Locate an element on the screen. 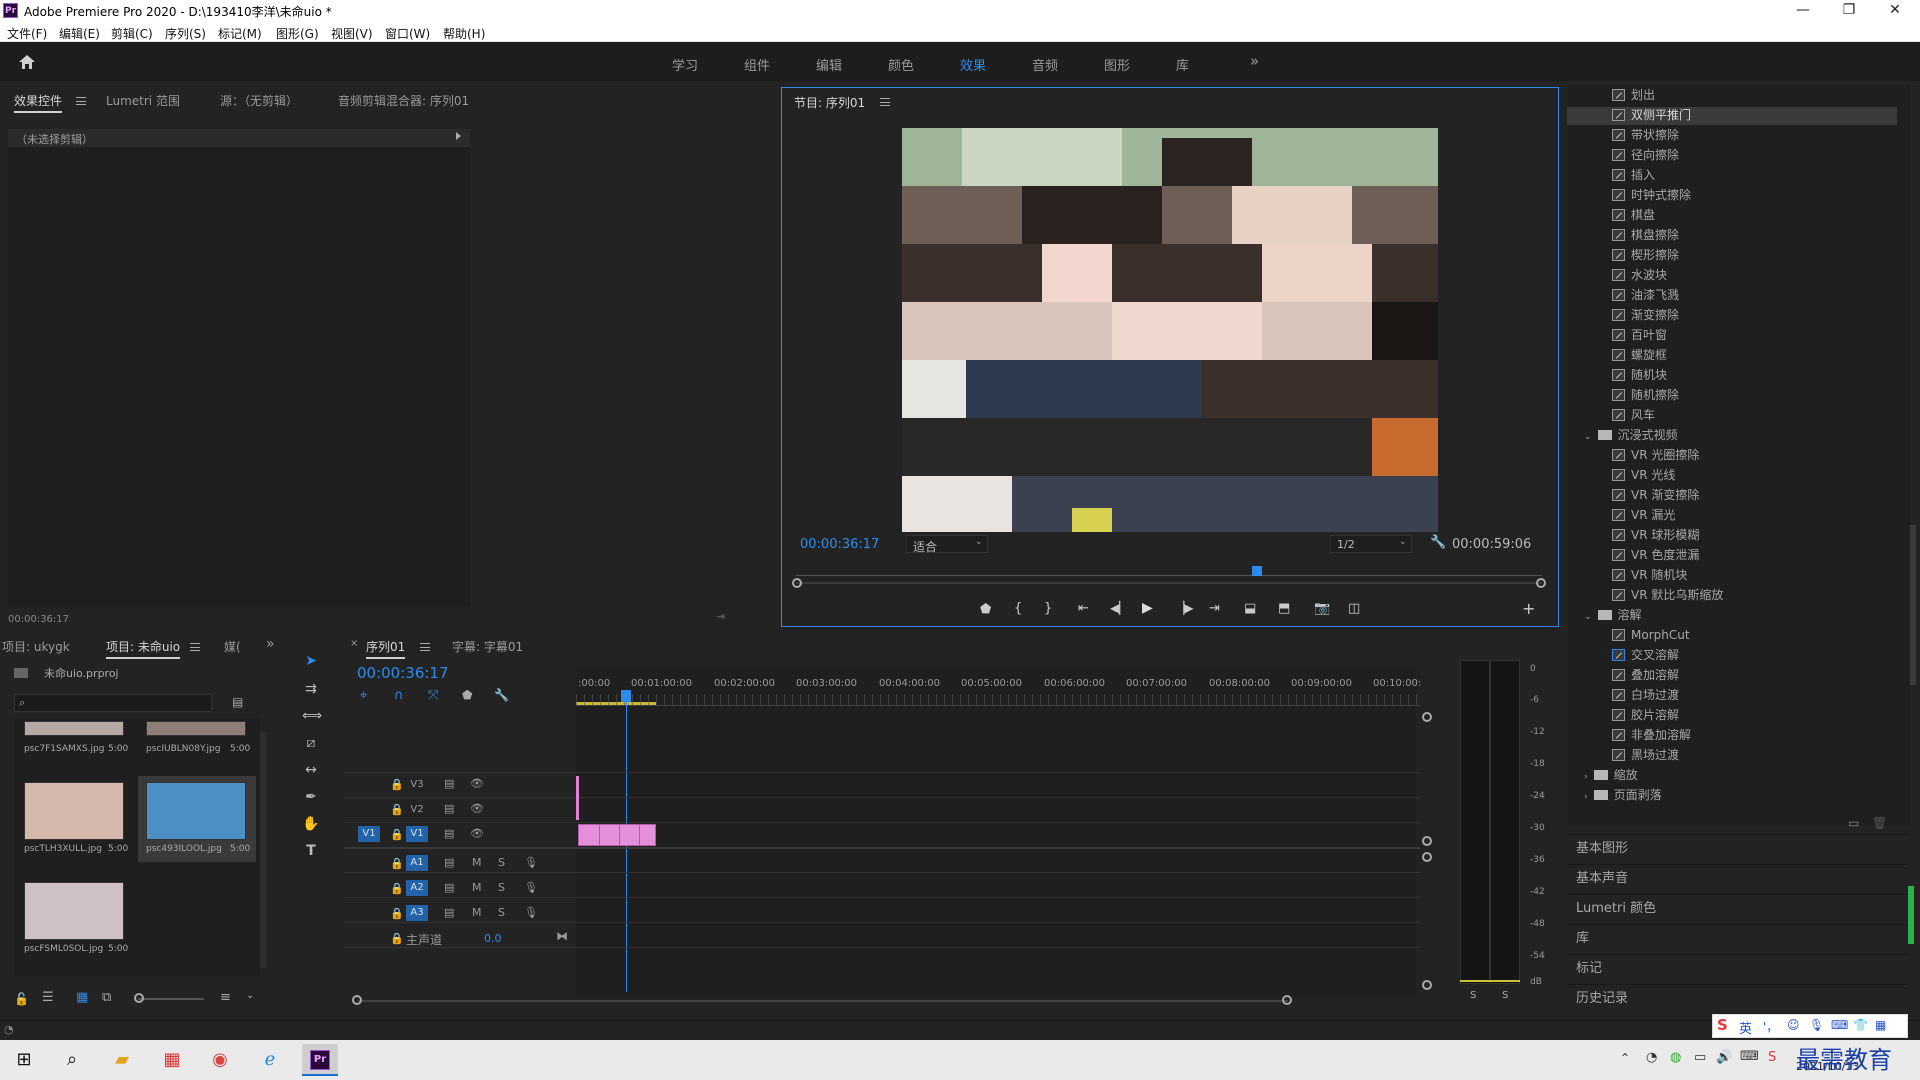 The width and height of the screenshot is (1920, 1080). tab-project-current: 项目: 未命uio is located at coordinates (143, 648).